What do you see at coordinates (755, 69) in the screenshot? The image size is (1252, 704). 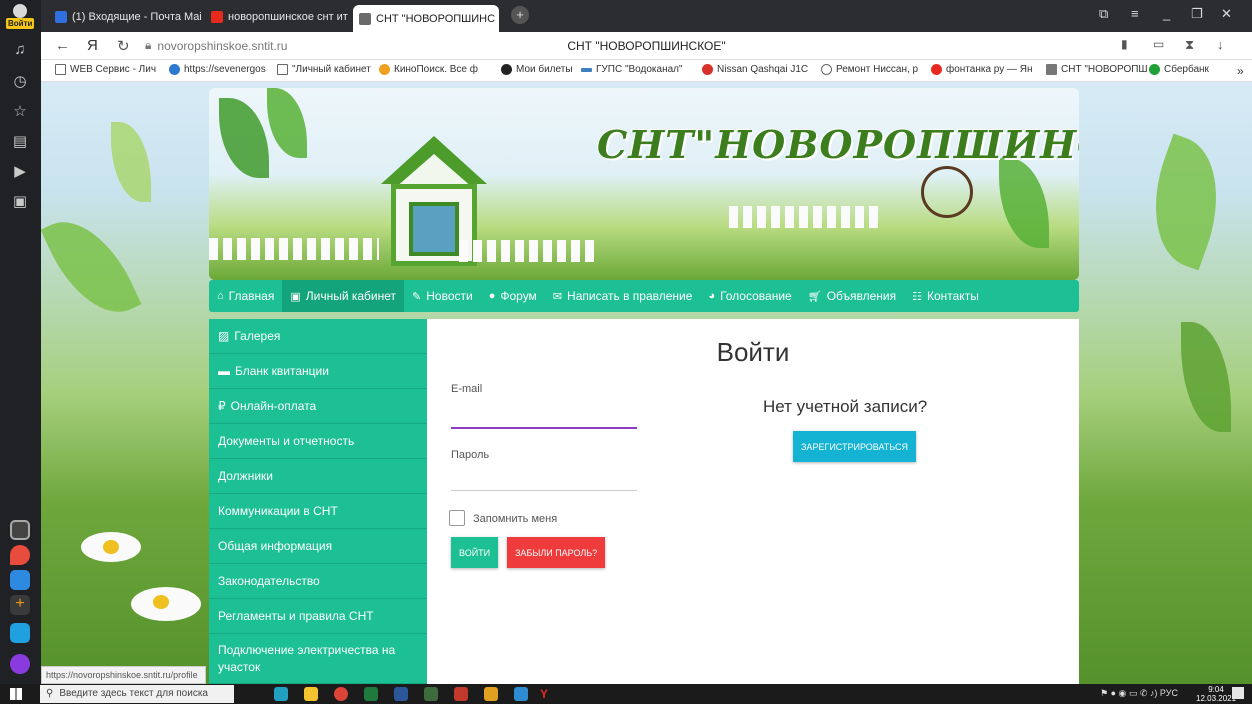 I see `bookmark-item: Nissan Qashqai J1С` at bounding box center [755, 69].